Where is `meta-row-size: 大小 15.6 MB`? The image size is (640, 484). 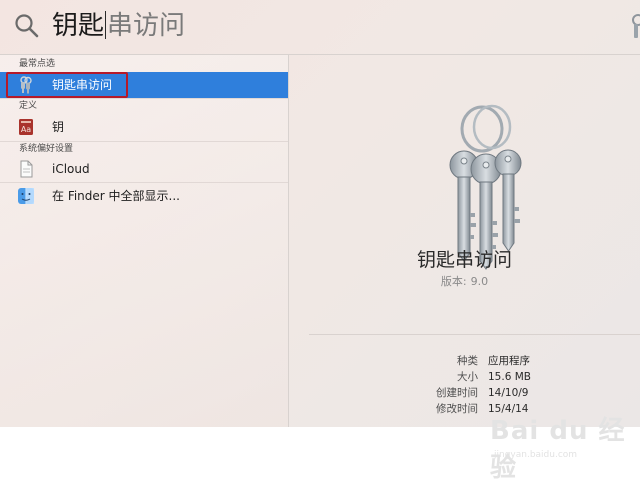 meta-row-size: 大小 15.6 MB is located at coordinates (464, 377).